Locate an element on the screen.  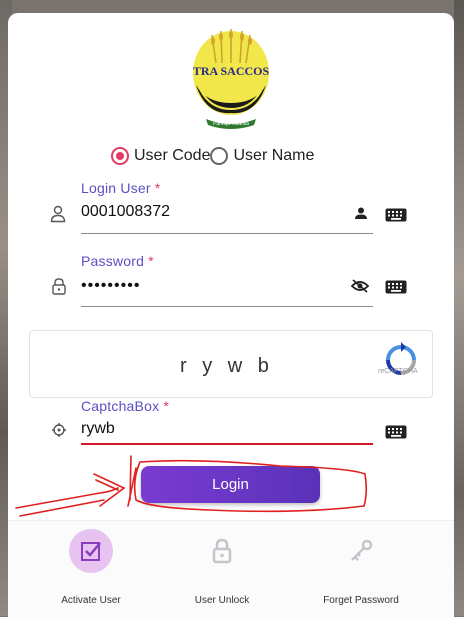
captcha-field: CaptchaBox * is located at coordinates (227, 423).